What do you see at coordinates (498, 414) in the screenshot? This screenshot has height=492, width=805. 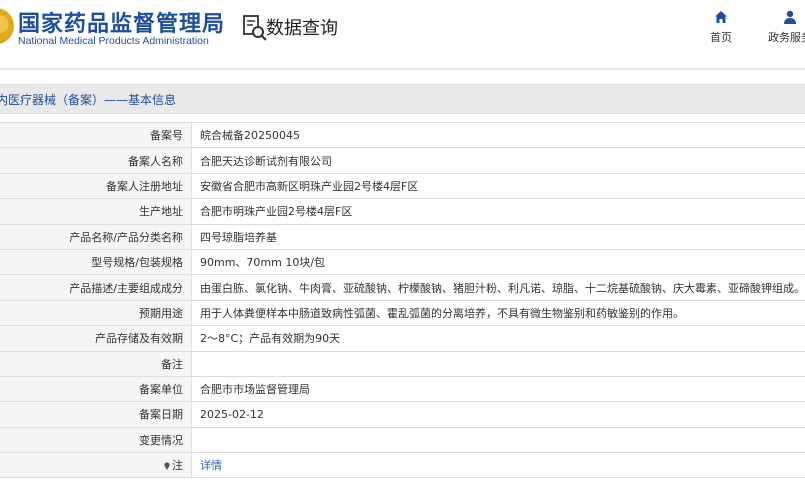 I see `row-value: 2025-02-12` at bounding box center [498, 414].